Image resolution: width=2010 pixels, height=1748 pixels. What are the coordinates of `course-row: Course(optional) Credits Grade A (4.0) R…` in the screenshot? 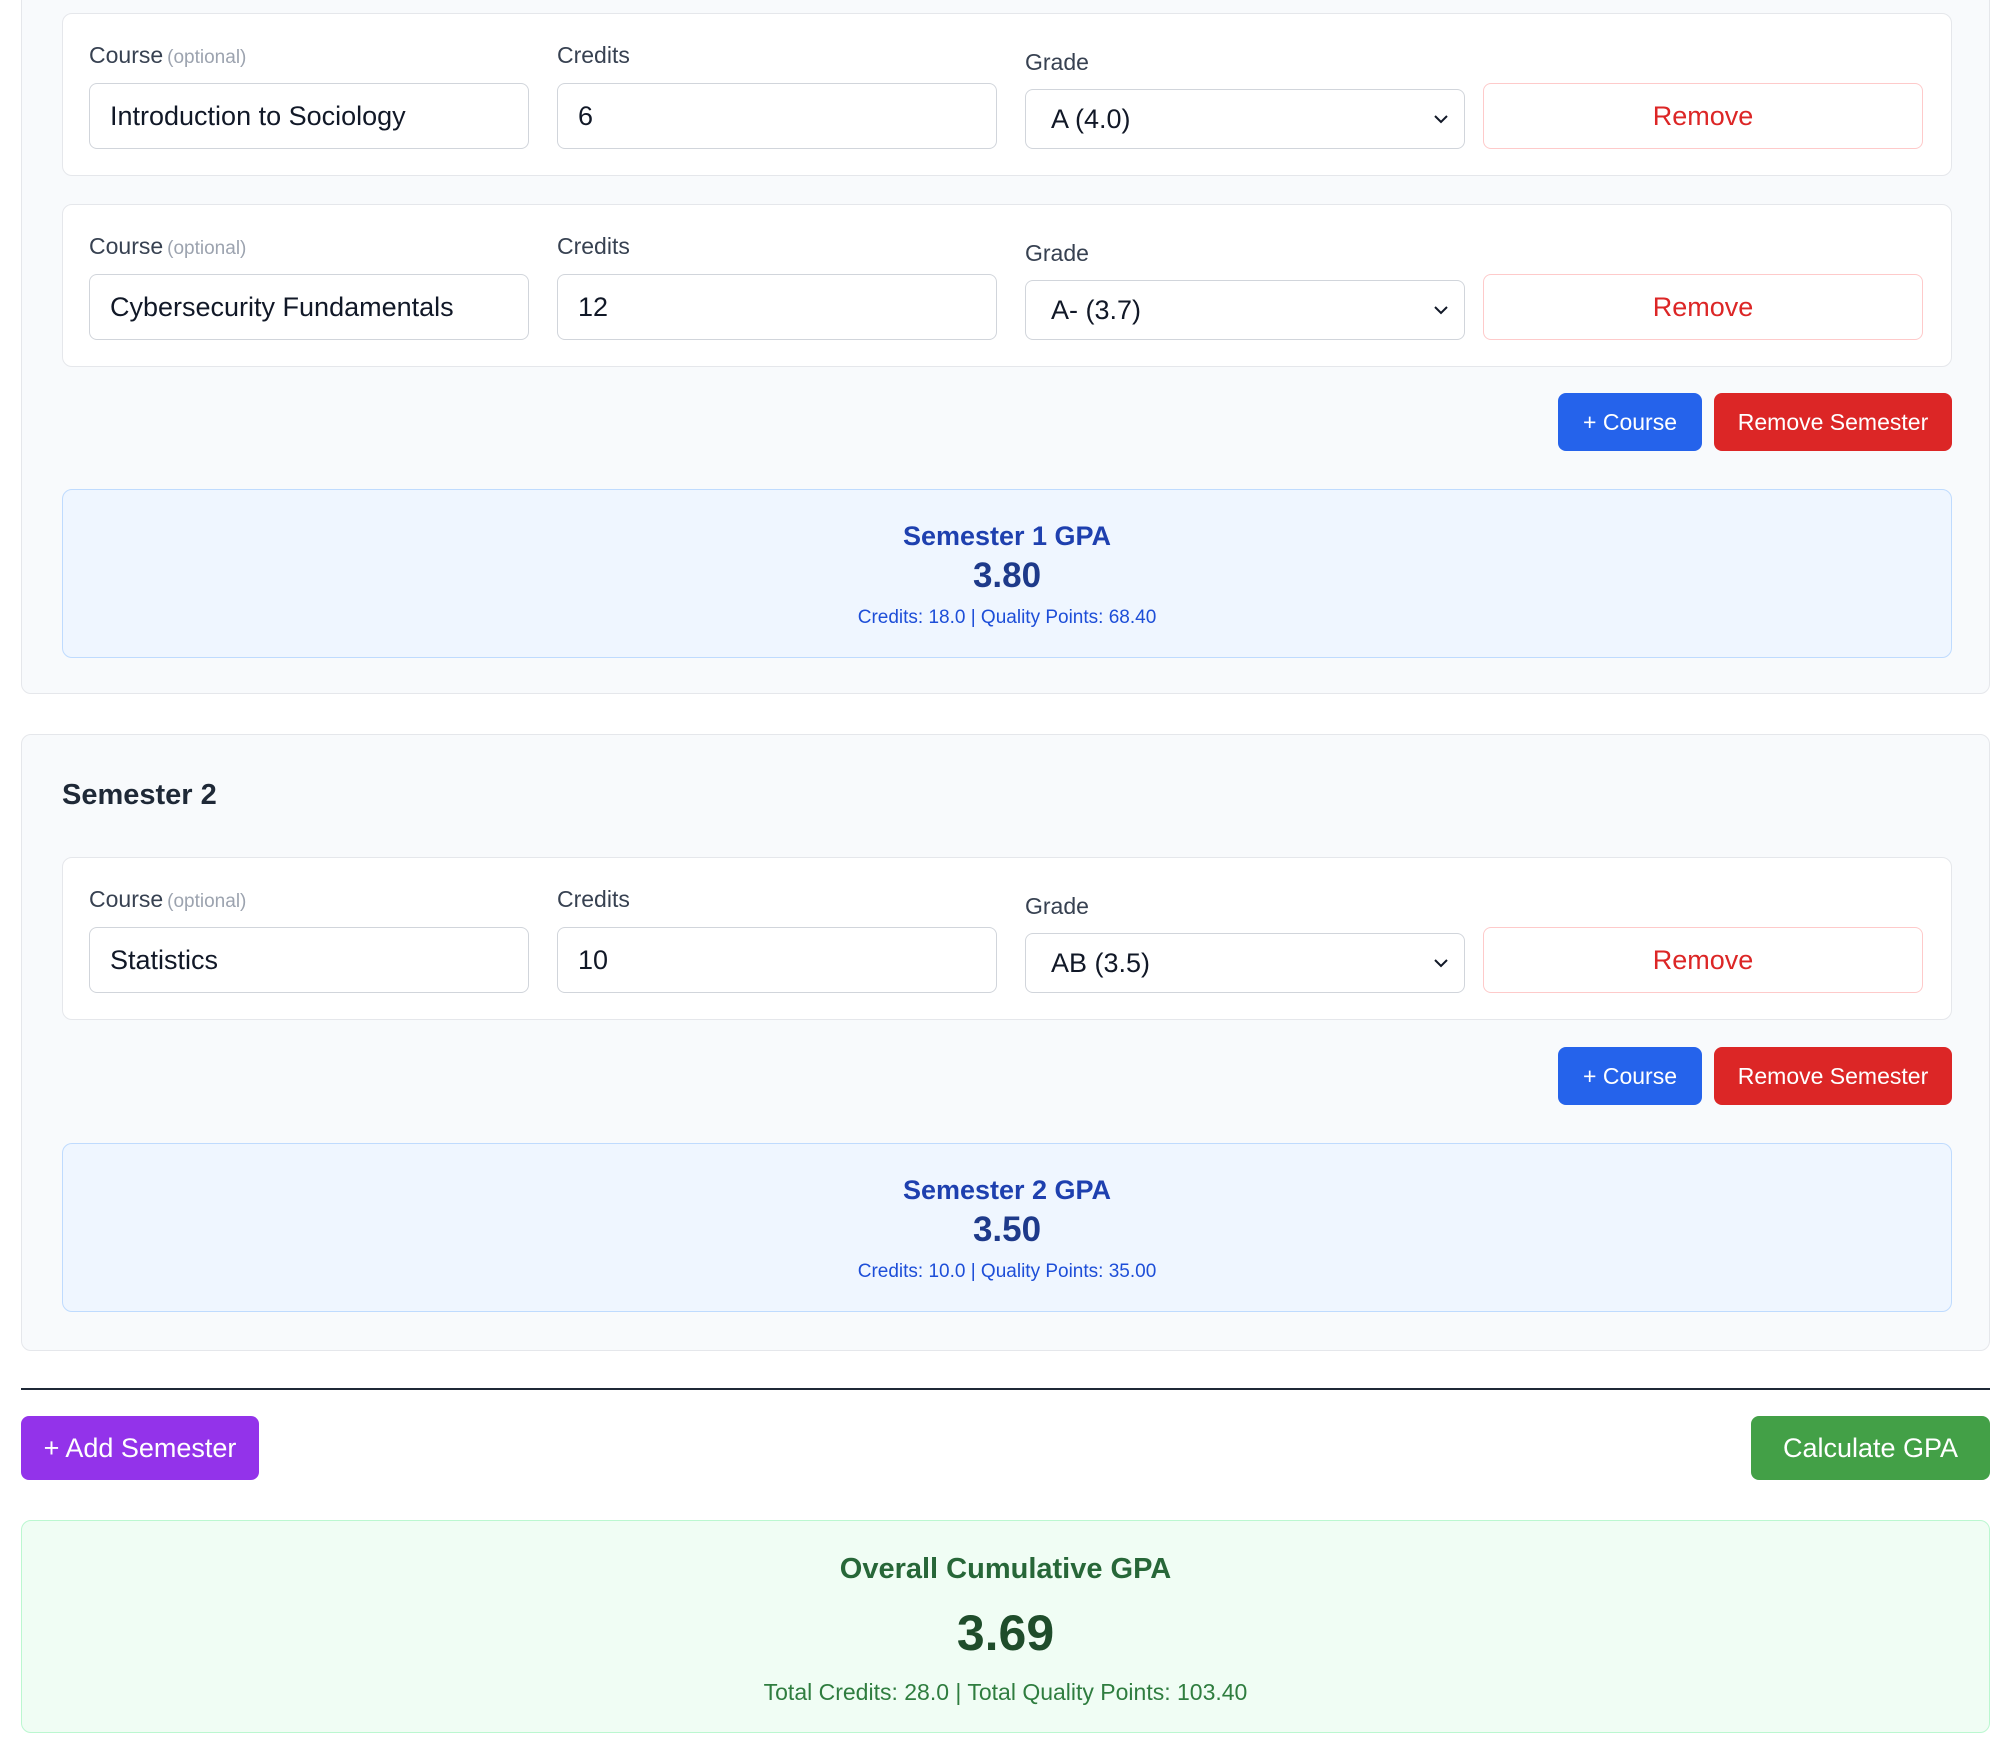 It's located at (1007, 94).